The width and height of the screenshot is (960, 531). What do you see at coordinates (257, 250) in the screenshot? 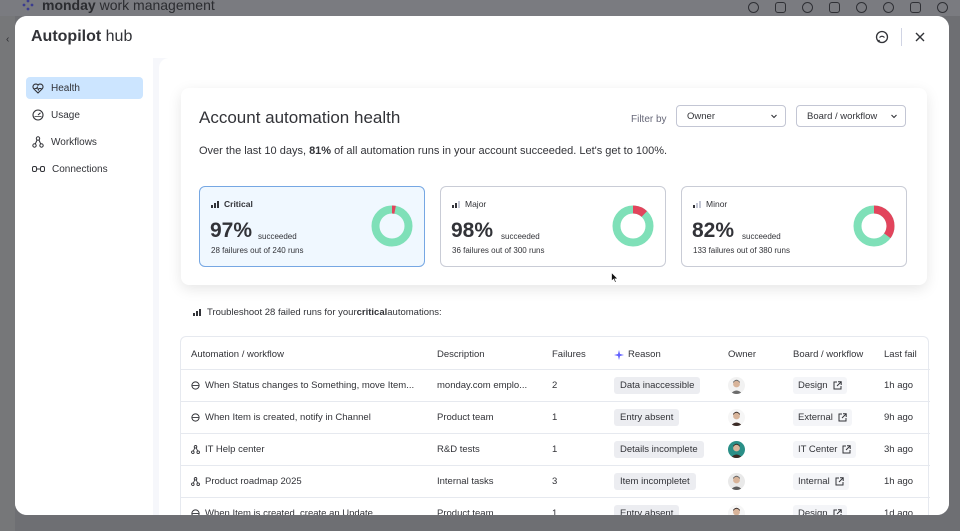
I see `metric-failures: 28 failures out of 240 runs` at bounding box center [257, 250].